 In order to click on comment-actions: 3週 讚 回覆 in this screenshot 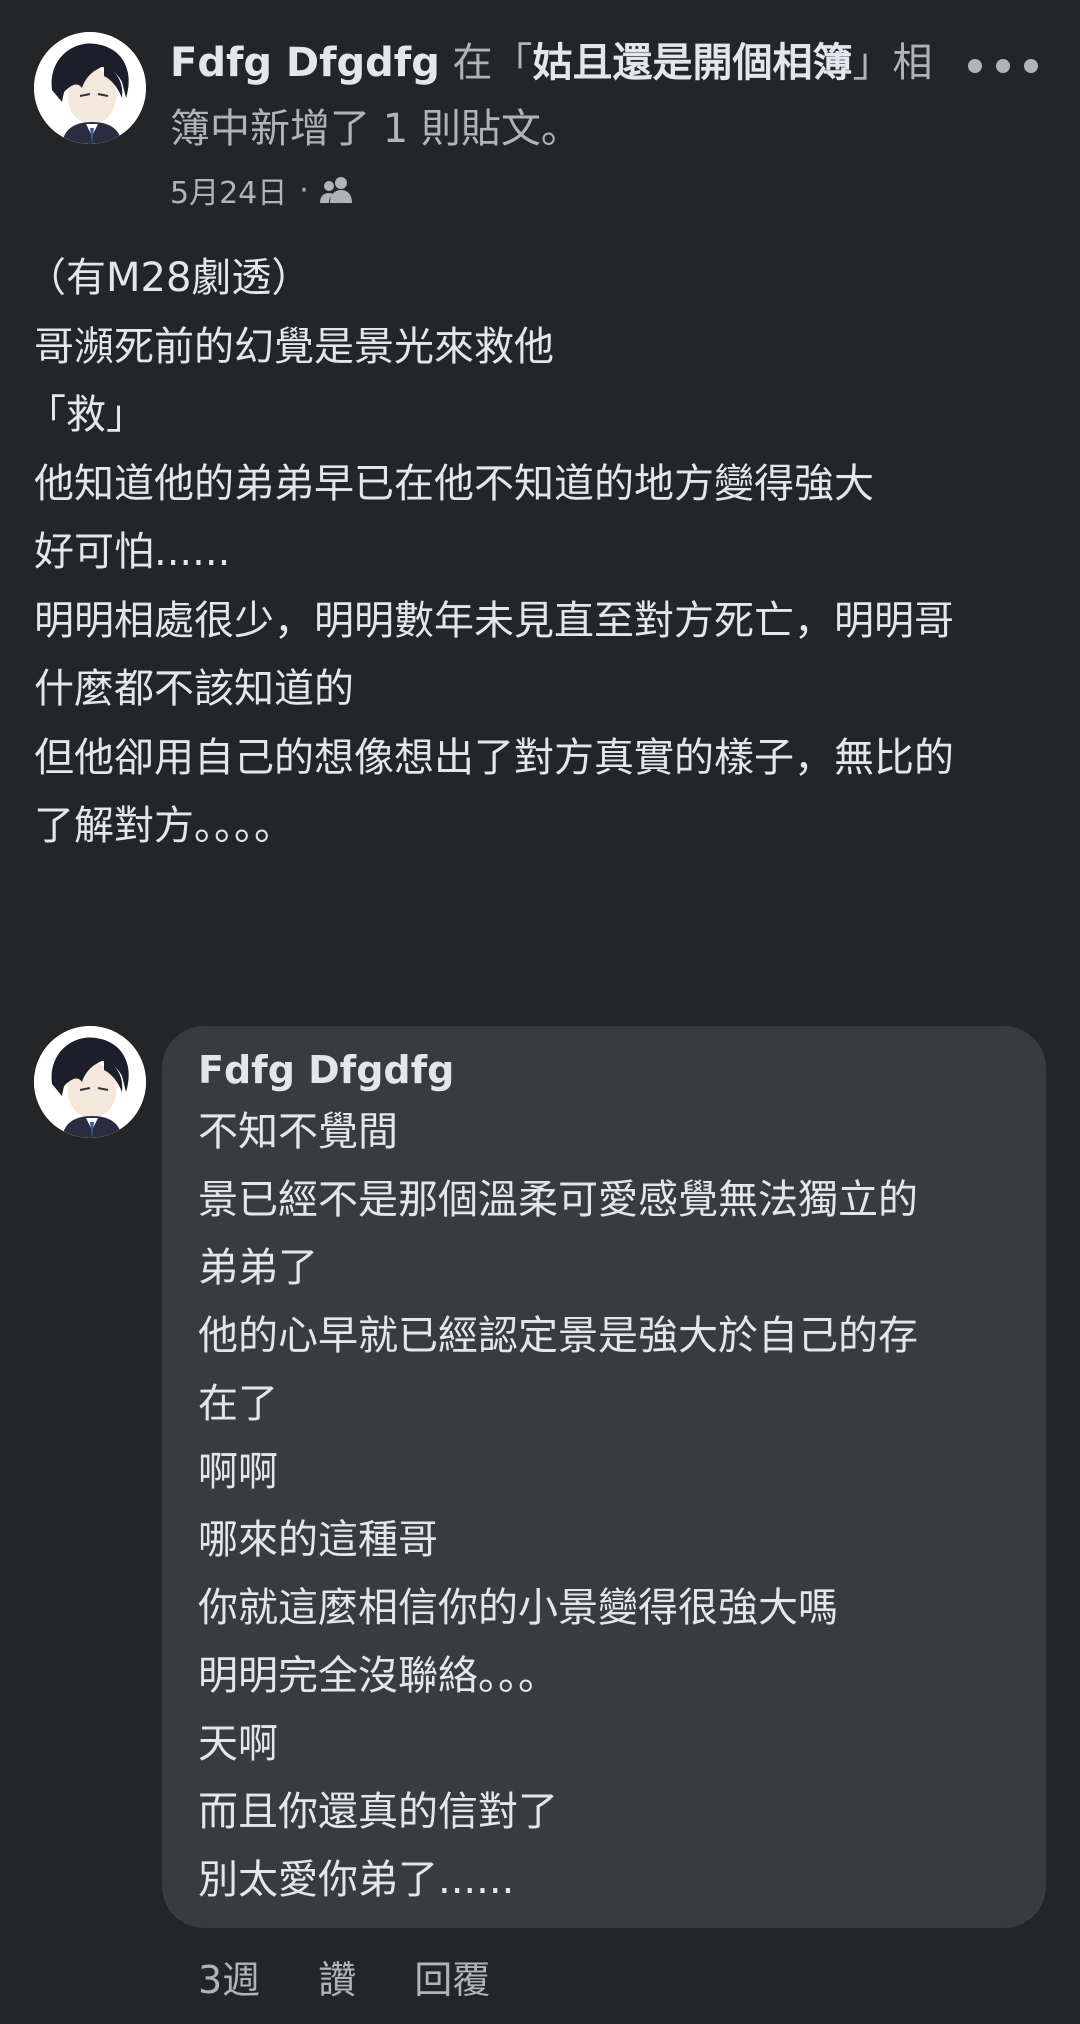, I will do `click(373, 1976)`.